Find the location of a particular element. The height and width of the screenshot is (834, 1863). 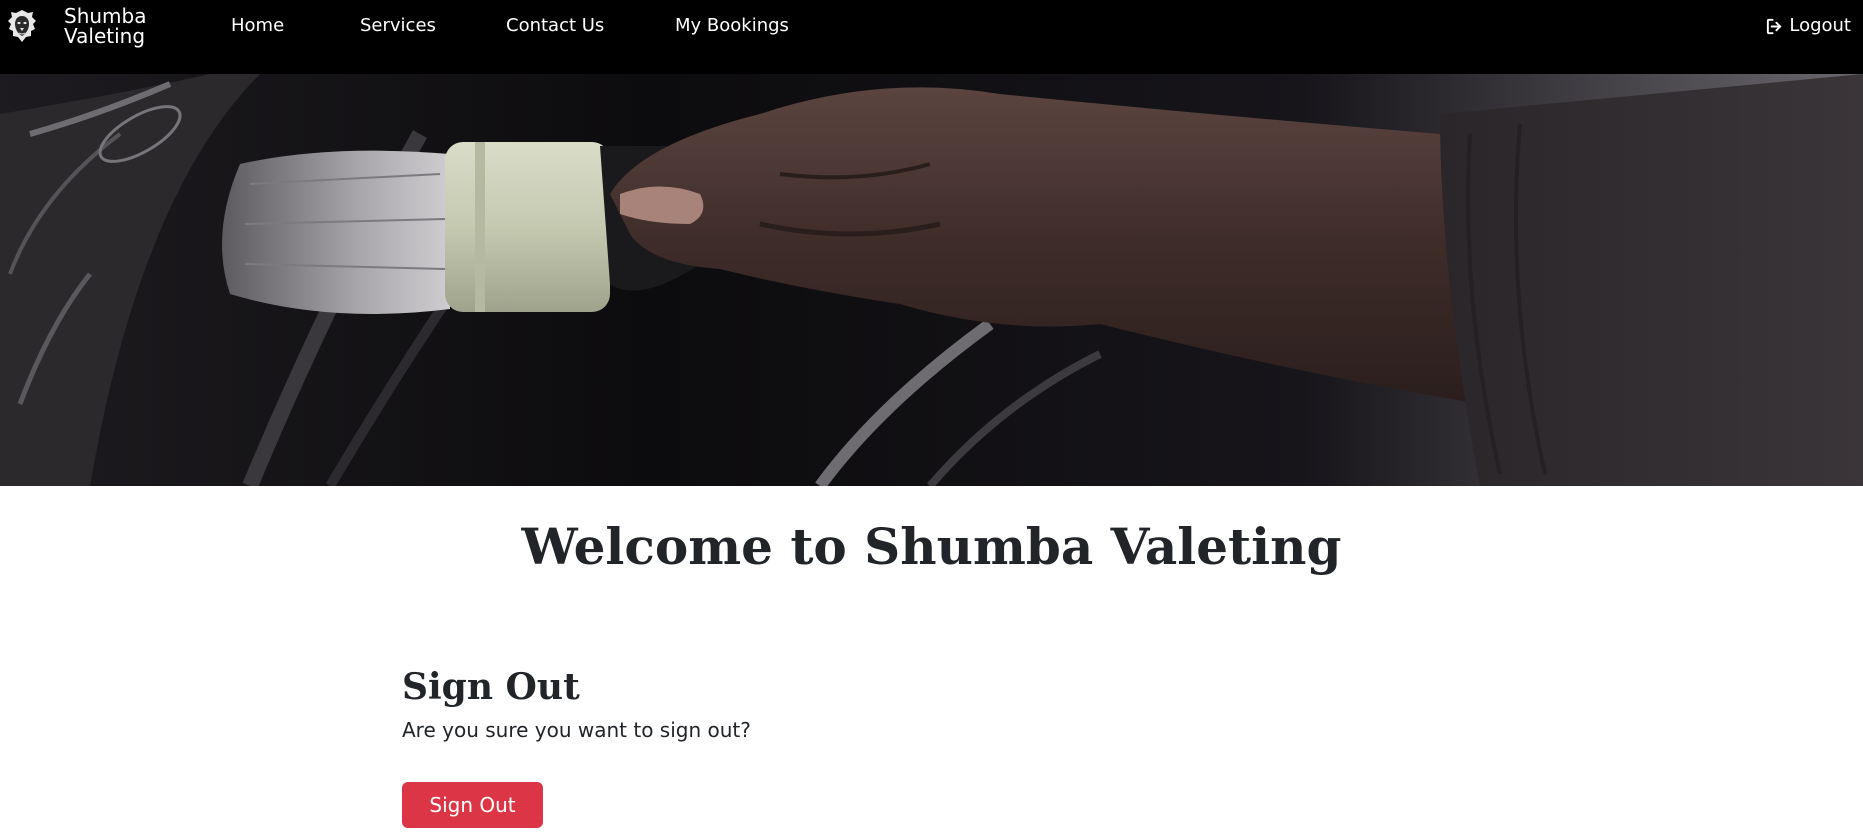

nav-services: Services is located at coordinates (398, 26).